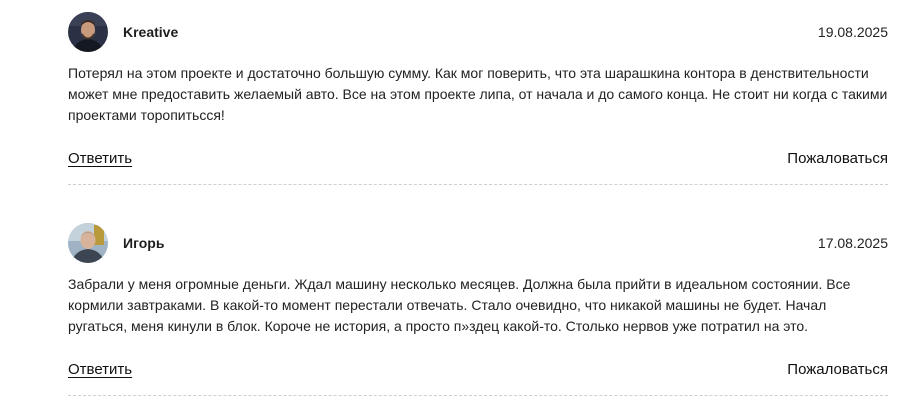 The width and height of the screenshot is (911, 407). I want to click on comment-author: Игорь, so click(144, 243).